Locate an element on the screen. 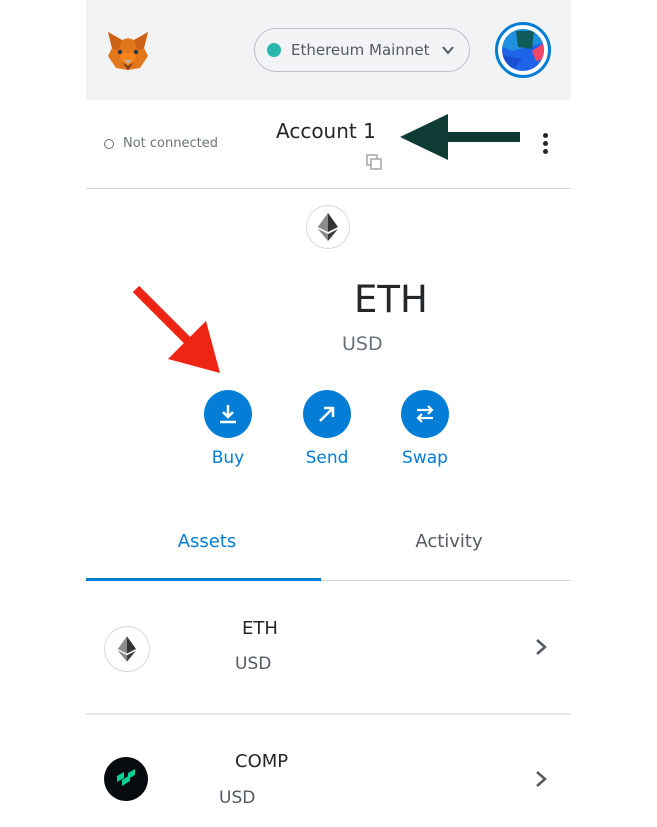 The width and height of the screenshot is (657, 827). buy-circle is located at coordinates (228, 414).